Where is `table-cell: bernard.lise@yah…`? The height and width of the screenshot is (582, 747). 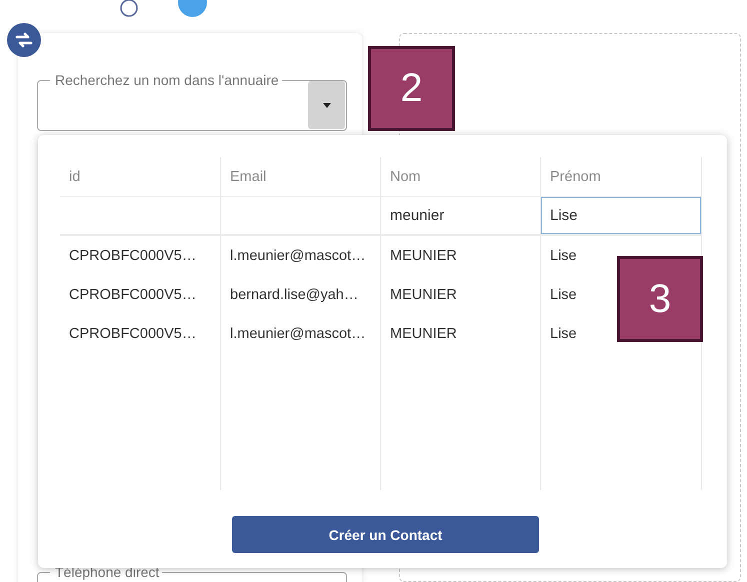 table-cell: bernard.lise@yah… is located at coordinates (294, 294).